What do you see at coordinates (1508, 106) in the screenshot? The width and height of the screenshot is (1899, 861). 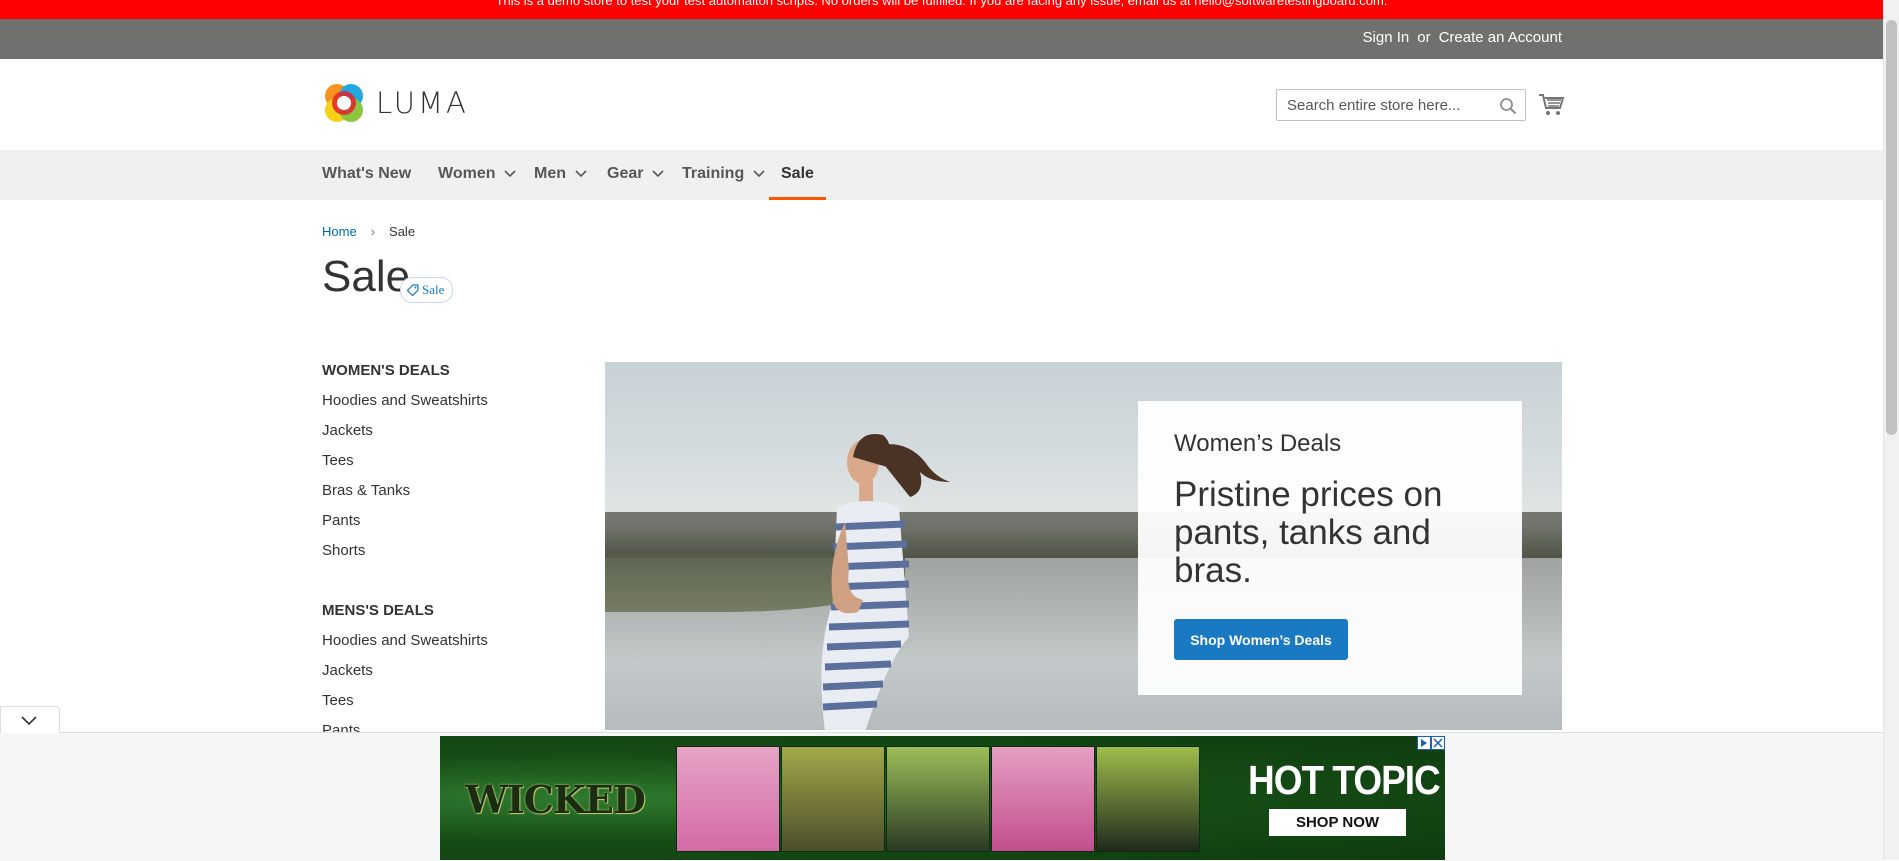 I see `search-icon` at bounding box center [1508, 106].